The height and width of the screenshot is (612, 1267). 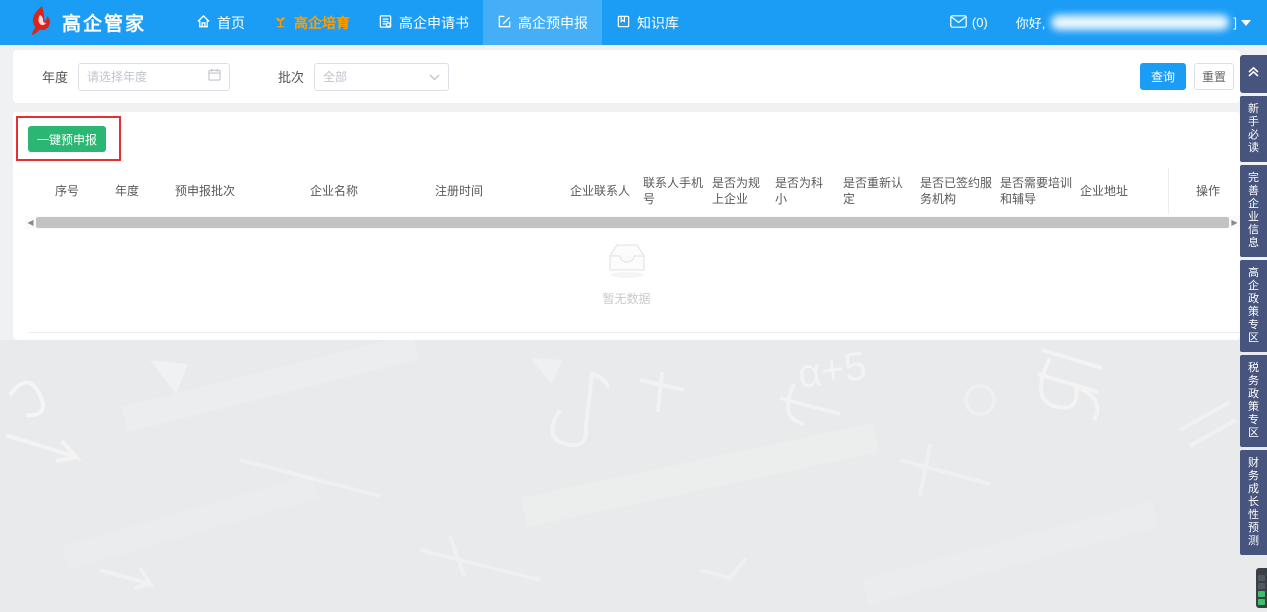 I want to click on col-contact-phone: 联系人手机号, so click(x=673, y=191).